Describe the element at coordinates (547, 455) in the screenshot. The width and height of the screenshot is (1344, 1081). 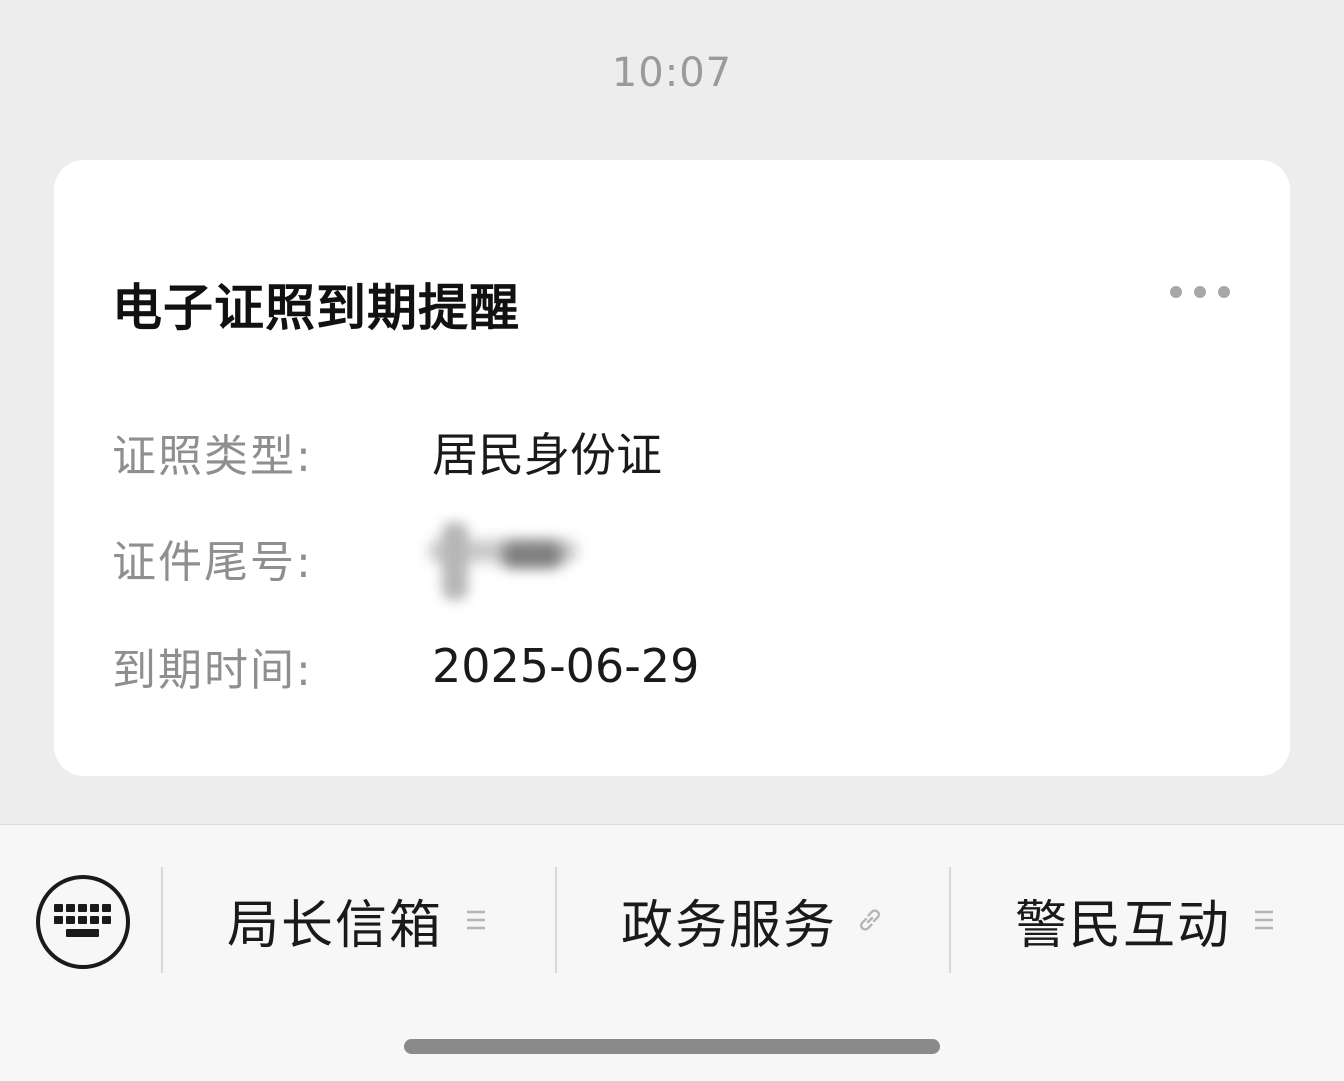
I see `field-value: 居民身份证` at that location.